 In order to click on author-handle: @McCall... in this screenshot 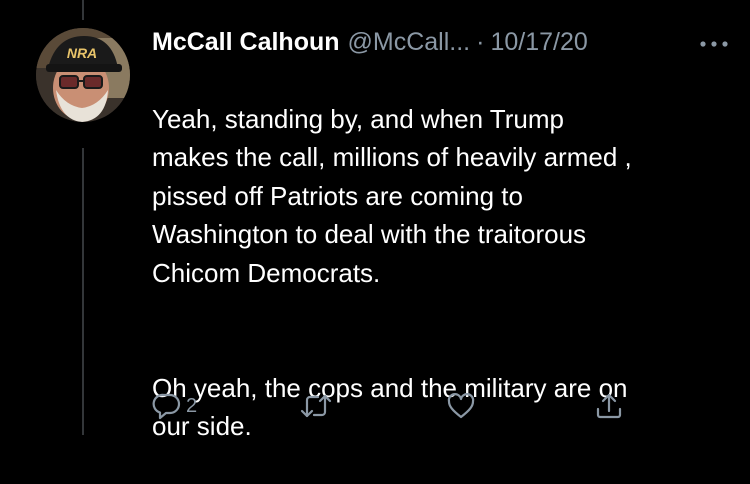, I will do `click(409, 42)`.